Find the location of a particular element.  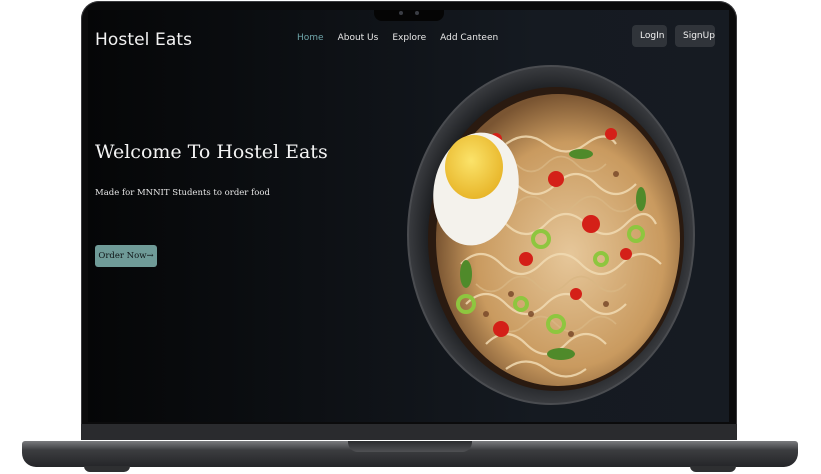

laptop-foot-right is located at coordinates (713, 469).